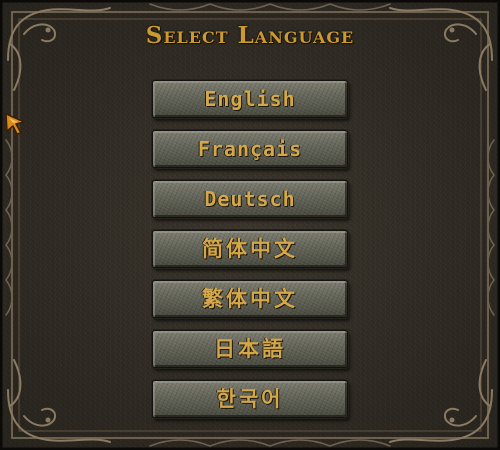 Image resolution: width=500 pixels, height=450 pixels. I want to click on language-button-label: Français, so click(250, 149).